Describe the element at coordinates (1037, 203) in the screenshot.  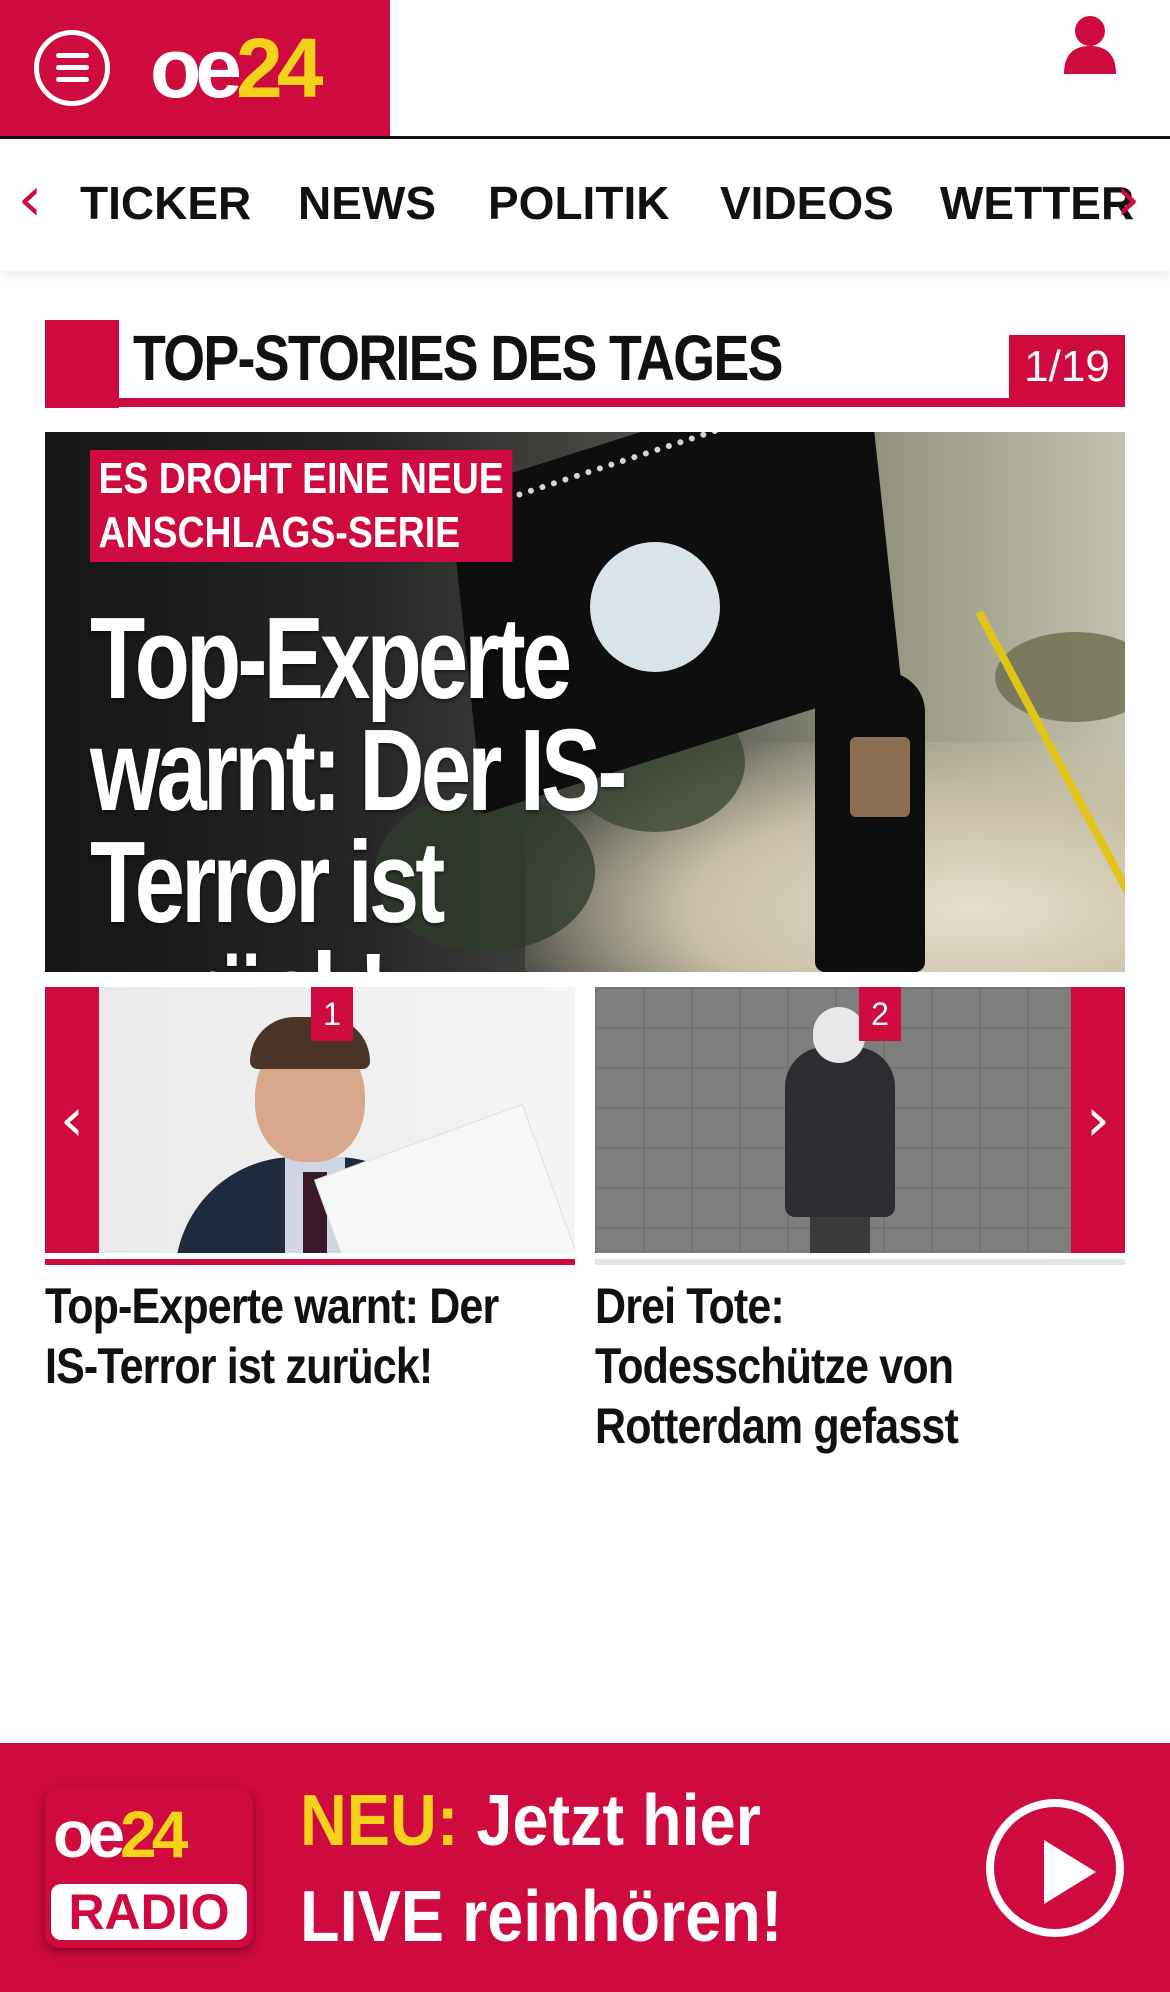
I see `nav-item-wetter: WETTER` at that location.